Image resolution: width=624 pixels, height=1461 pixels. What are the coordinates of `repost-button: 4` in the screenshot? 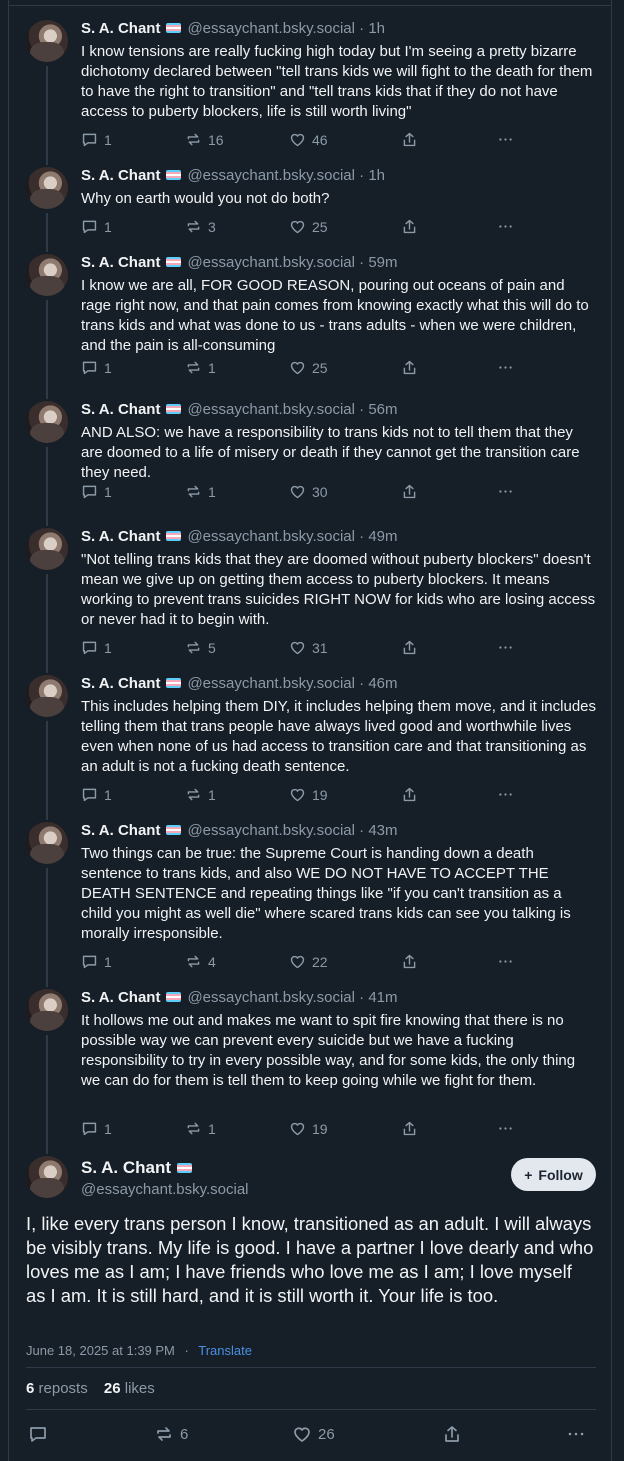 It's located at (200, 961).